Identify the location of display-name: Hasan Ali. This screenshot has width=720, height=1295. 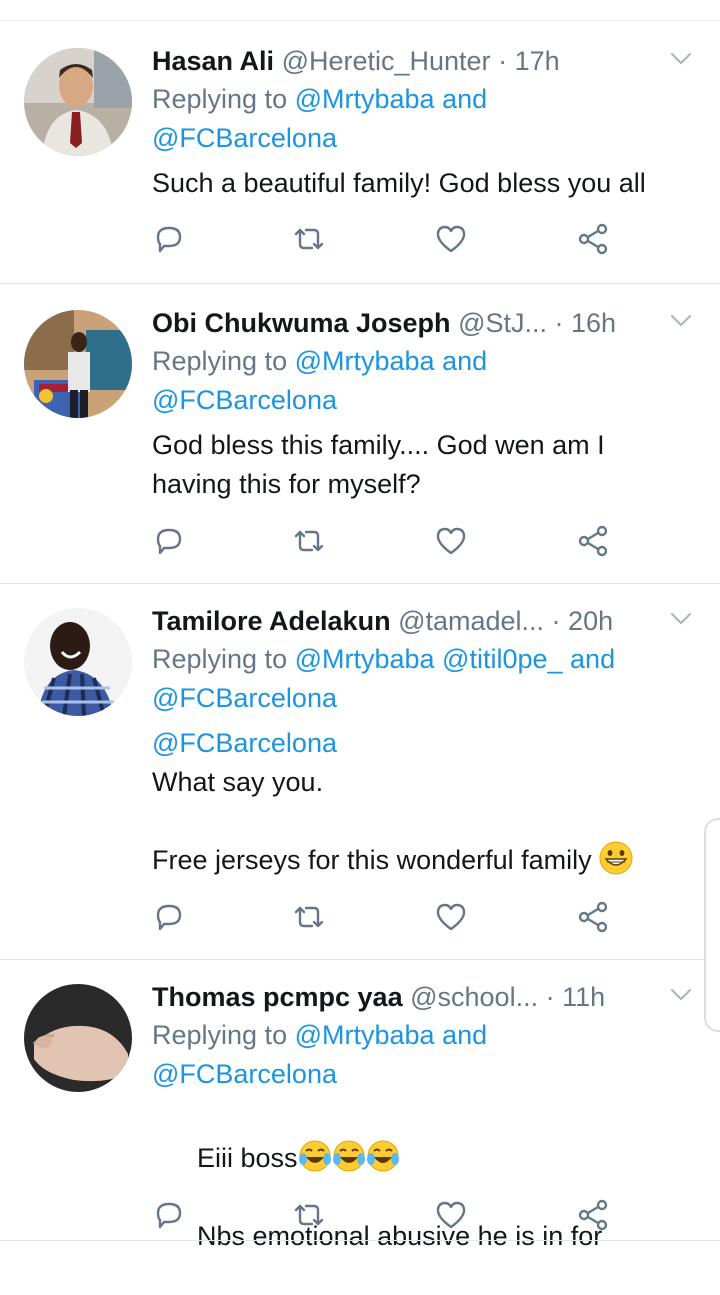
(213, 61).